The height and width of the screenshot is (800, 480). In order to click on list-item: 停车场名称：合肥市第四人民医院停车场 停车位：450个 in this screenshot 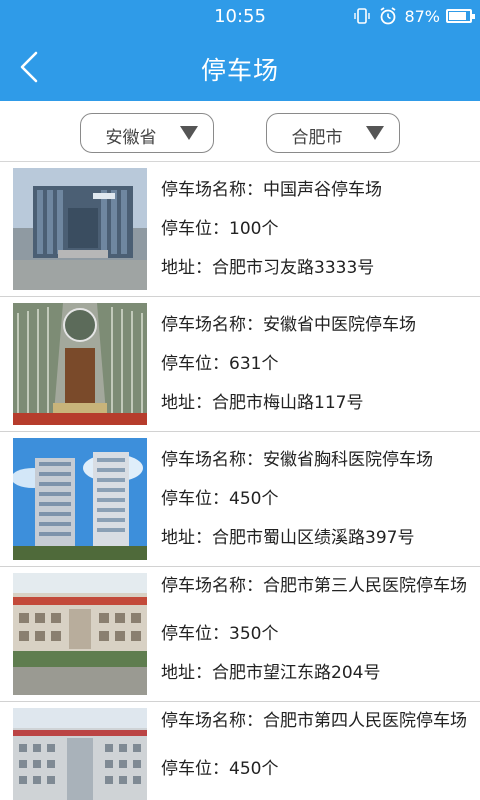, I will do `click(240, 751)`.